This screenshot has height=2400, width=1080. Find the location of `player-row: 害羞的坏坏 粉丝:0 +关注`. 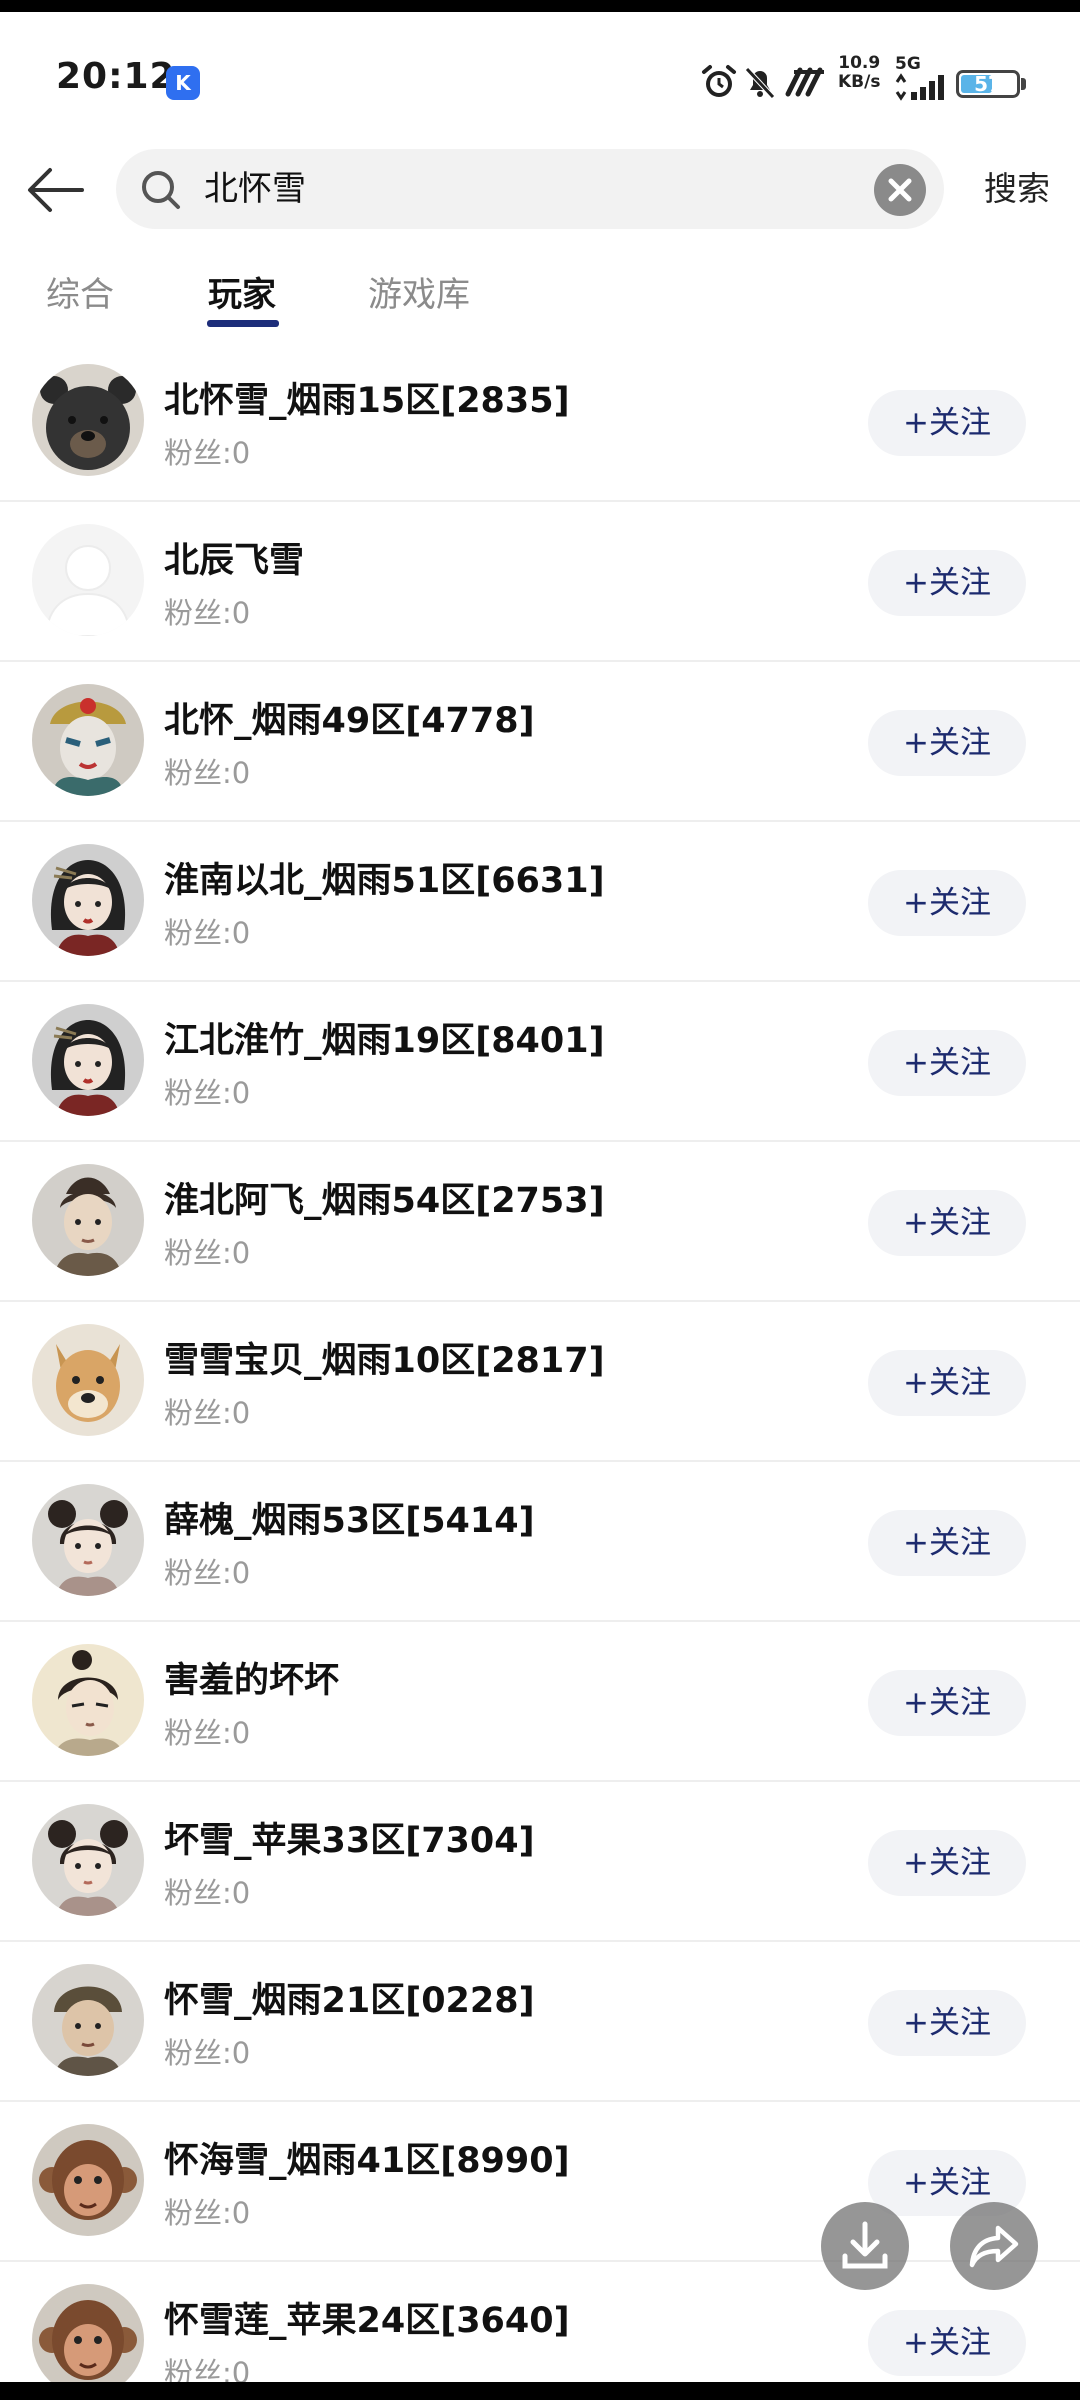

player-row: 害羞的坏坏 粉丝:0 +关注 is located at coordinates (540, 1702).